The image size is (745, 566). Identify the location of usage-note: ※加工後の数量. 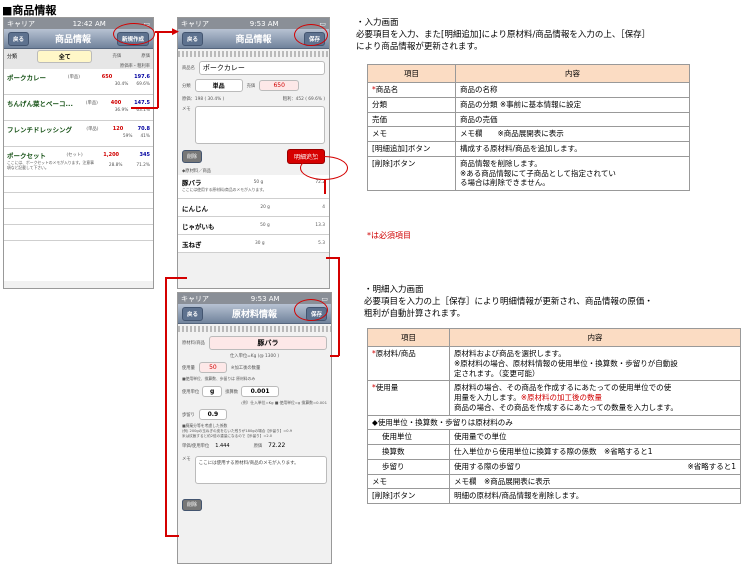
(245, 368).